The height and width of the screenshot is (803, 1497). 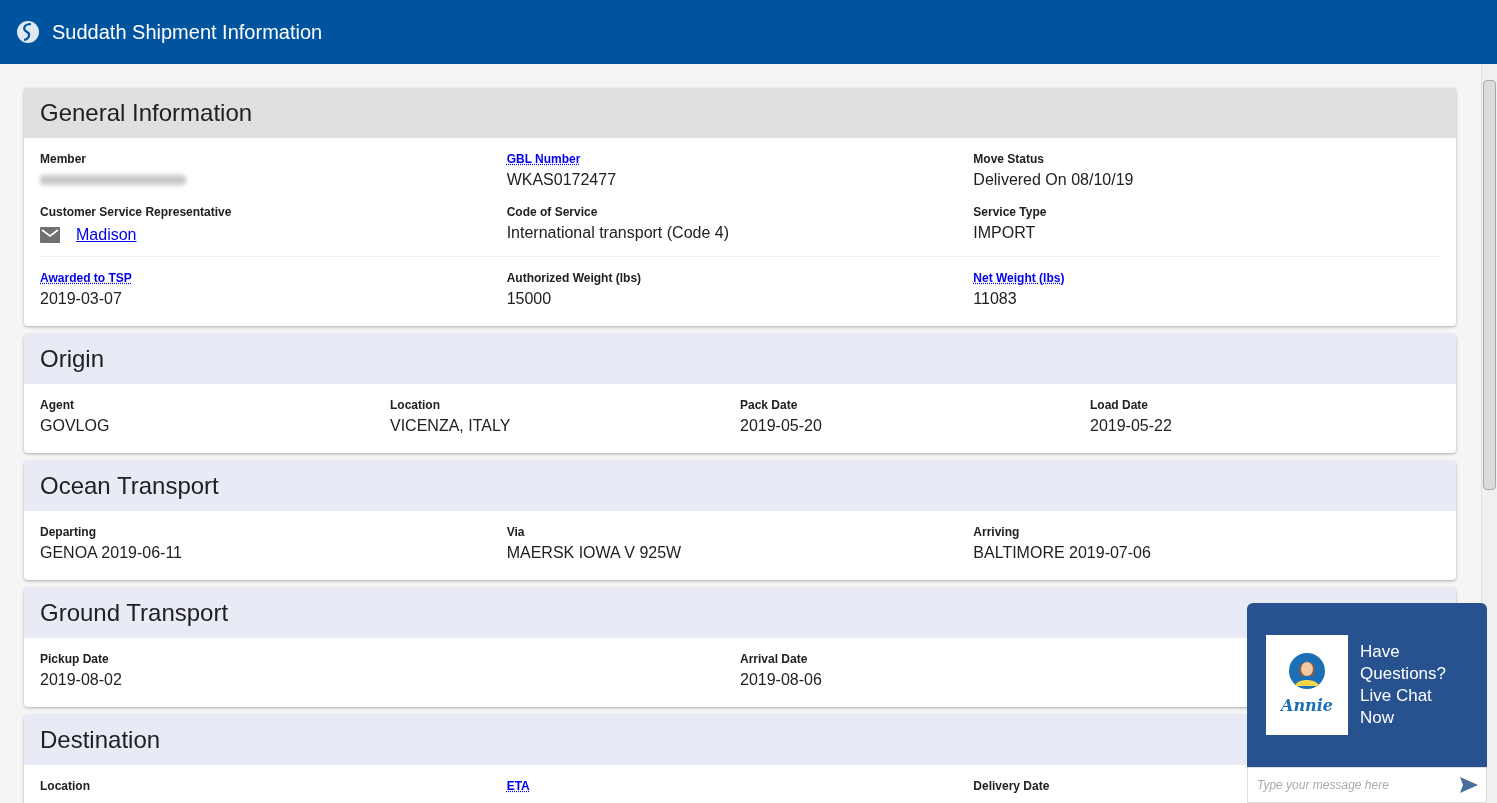 I want to click on brand-name: Annie, so click(x=1307, y=706).